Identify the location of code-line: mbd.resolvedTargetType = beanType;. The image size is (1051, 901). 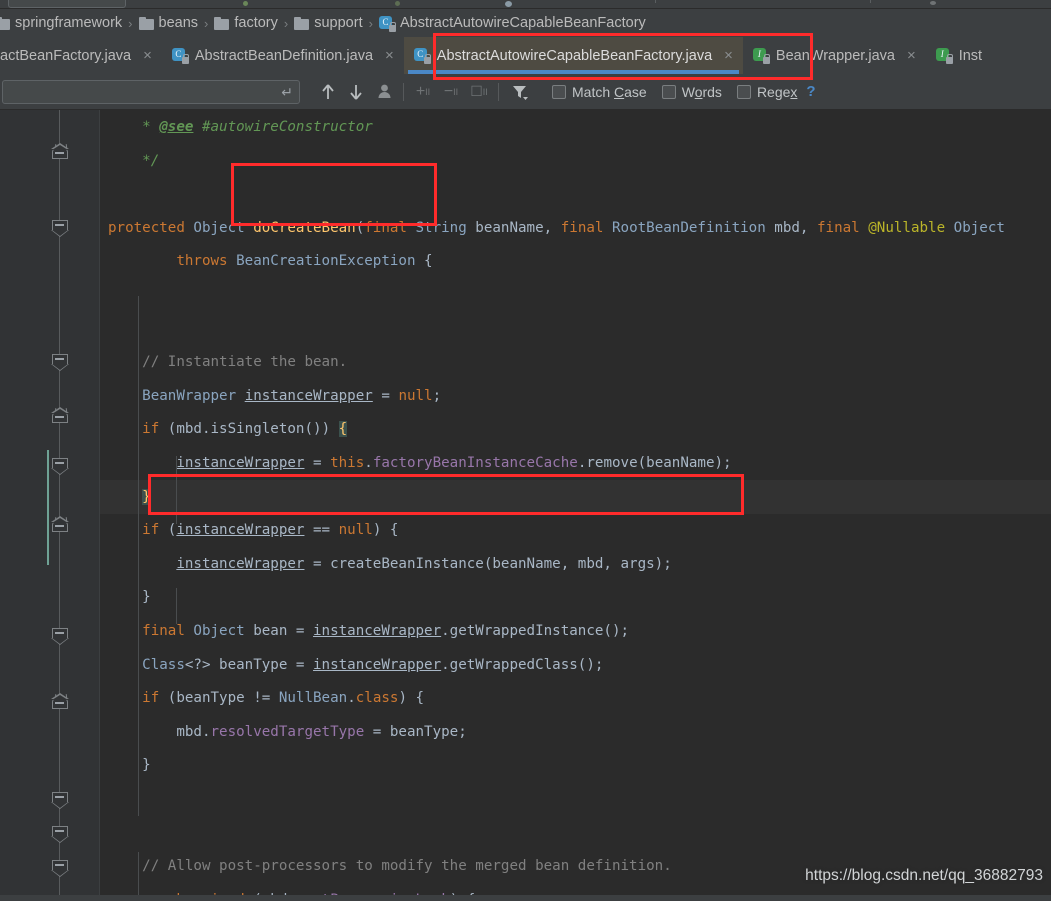
(575, 732).